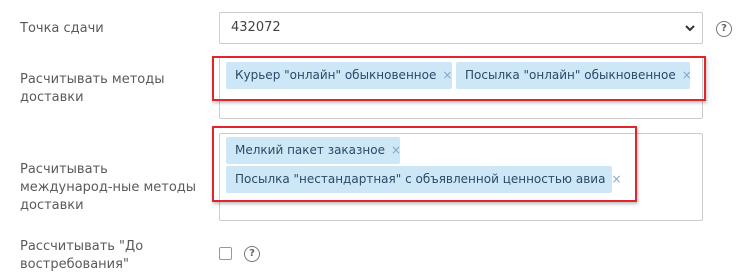 This screenshot has width=740, height=275. What do you see at coordinates (82, 255) in the screenshot?
I see `poste-restante-label: Рассчитывать "До востребования"` at bounding box center [82, 255].